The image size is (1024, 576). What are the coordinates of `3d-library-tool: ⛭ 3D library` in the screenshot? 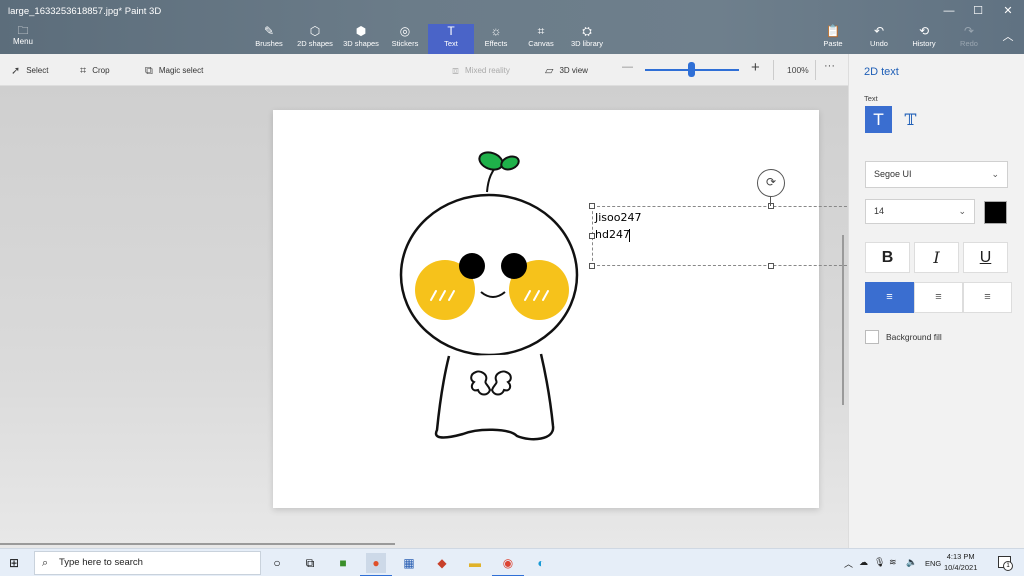 It's located at (587, 39).